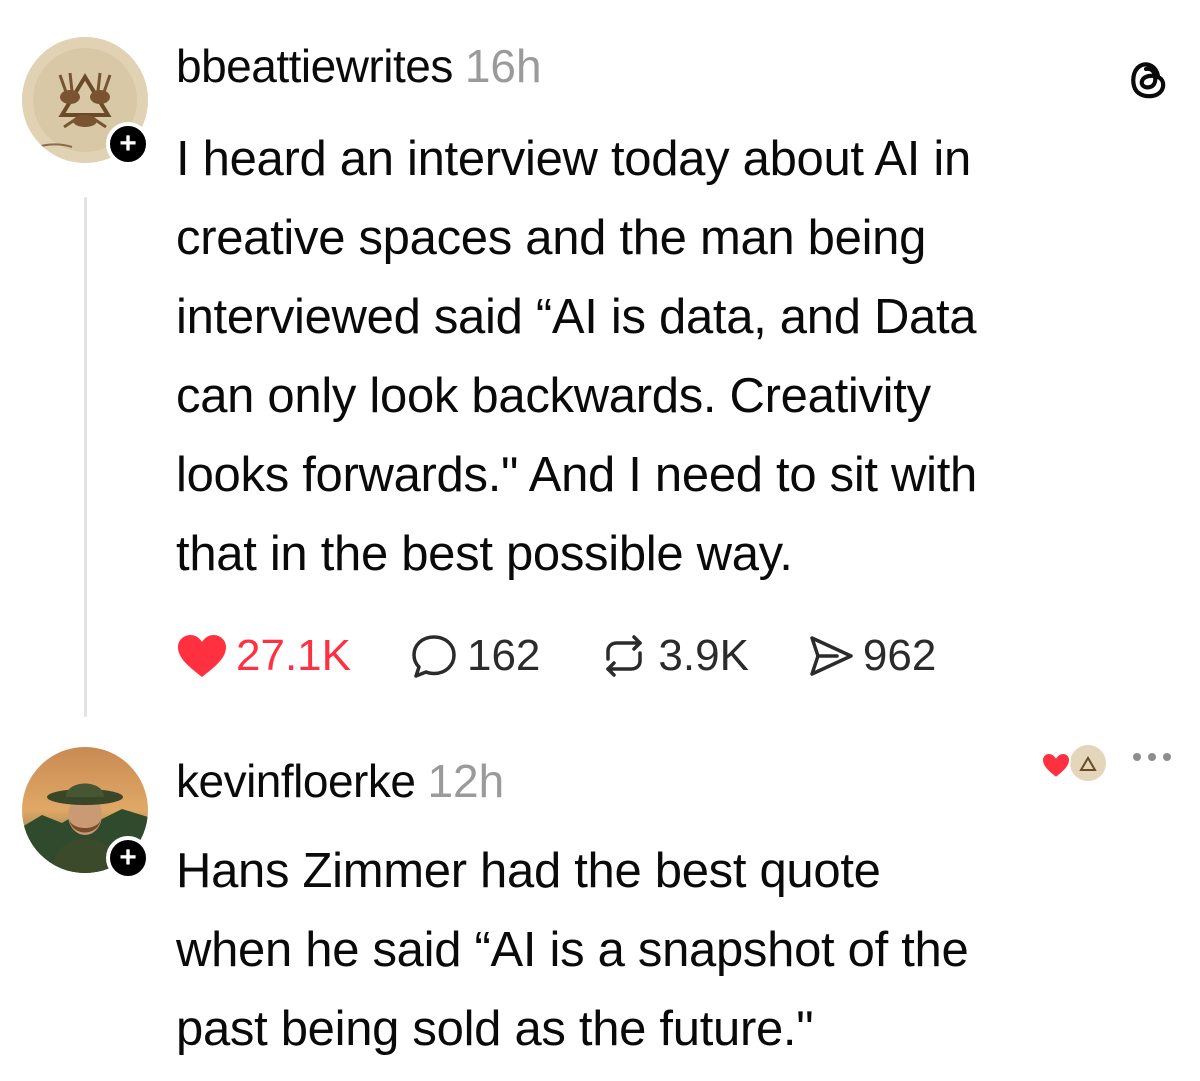 This screenshot has height=1081, width=1200. What do you see at coordinates (1152, 757) in the screenshot?
I see `more-dots-icon` at bounding box center [1152, 757].